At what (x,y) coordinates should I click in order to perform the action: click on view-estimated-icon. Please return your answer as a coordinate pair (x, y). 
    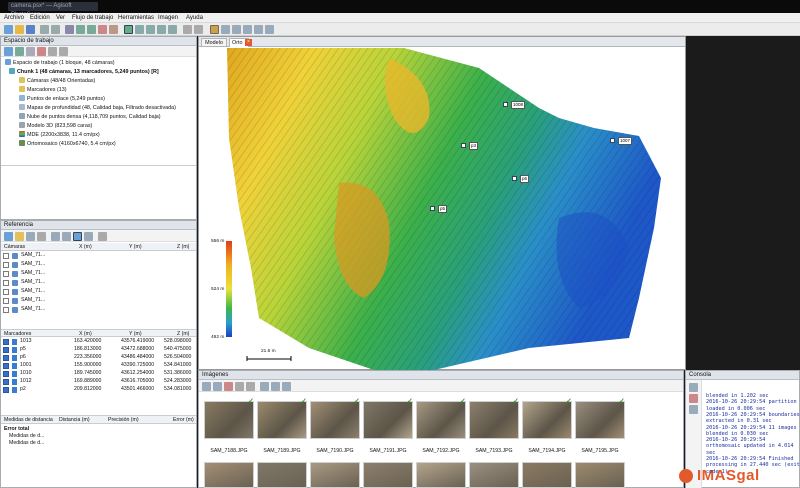
    Looking at the image, I should click on (77, 236).